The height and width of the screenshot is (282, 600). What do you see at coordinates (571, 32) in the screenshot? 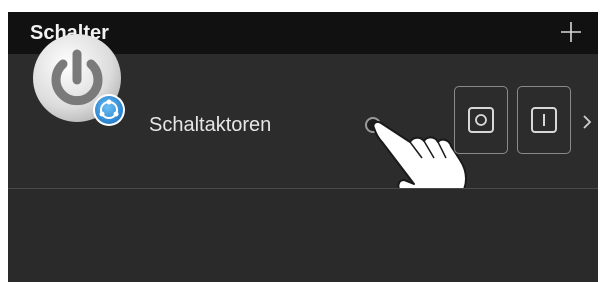
I see `add-icon` at bounding box center [571, 32].